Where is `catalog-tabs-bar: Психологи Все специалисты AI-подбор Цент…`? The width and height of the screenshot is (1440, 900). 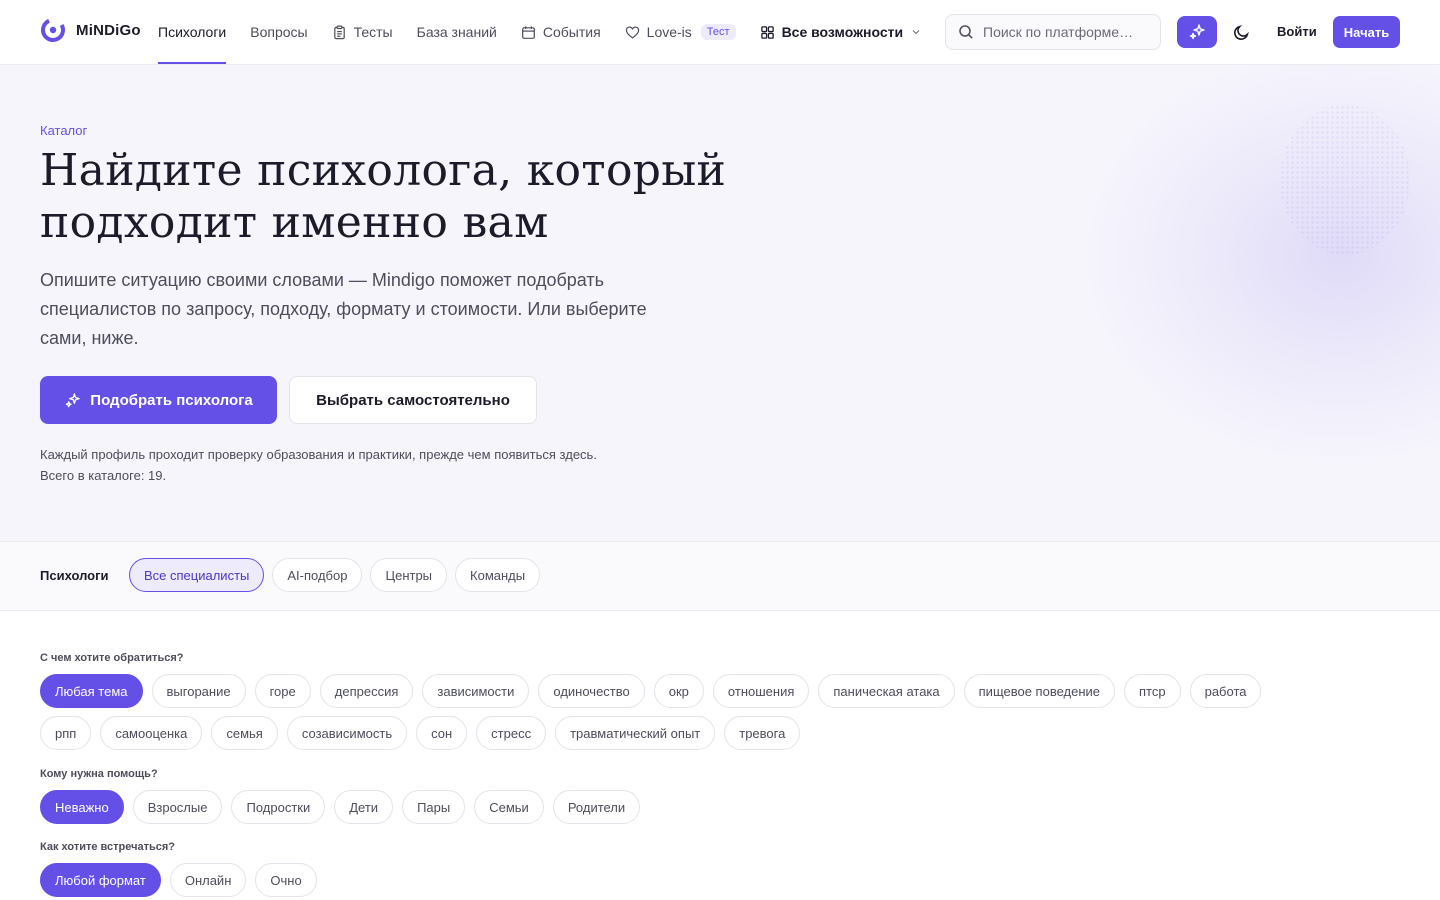
catalog-tabs-bar: Психологи Все специалисты AI-подбор Цент… is located at coordinates (720, 576).